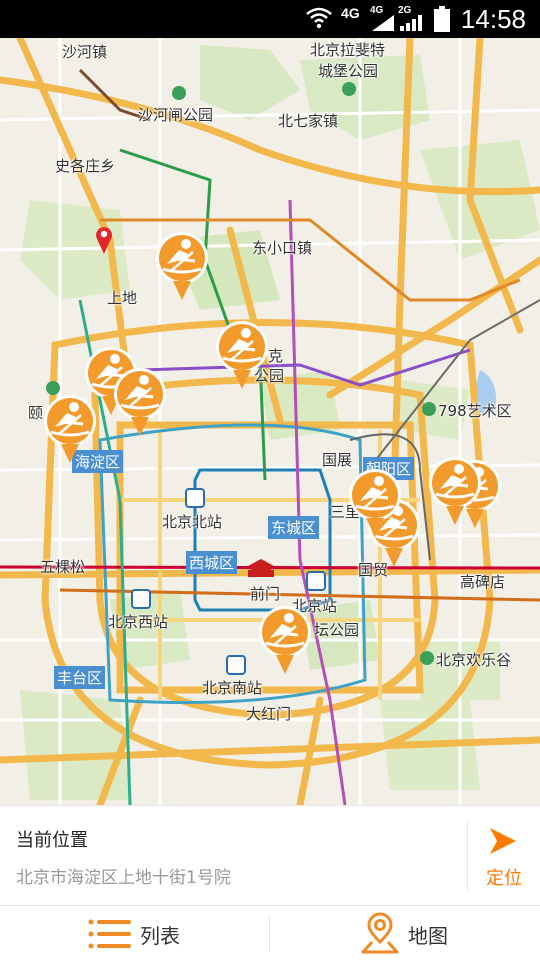  I want to click on place-label: 北京西站, so click(138, 622).